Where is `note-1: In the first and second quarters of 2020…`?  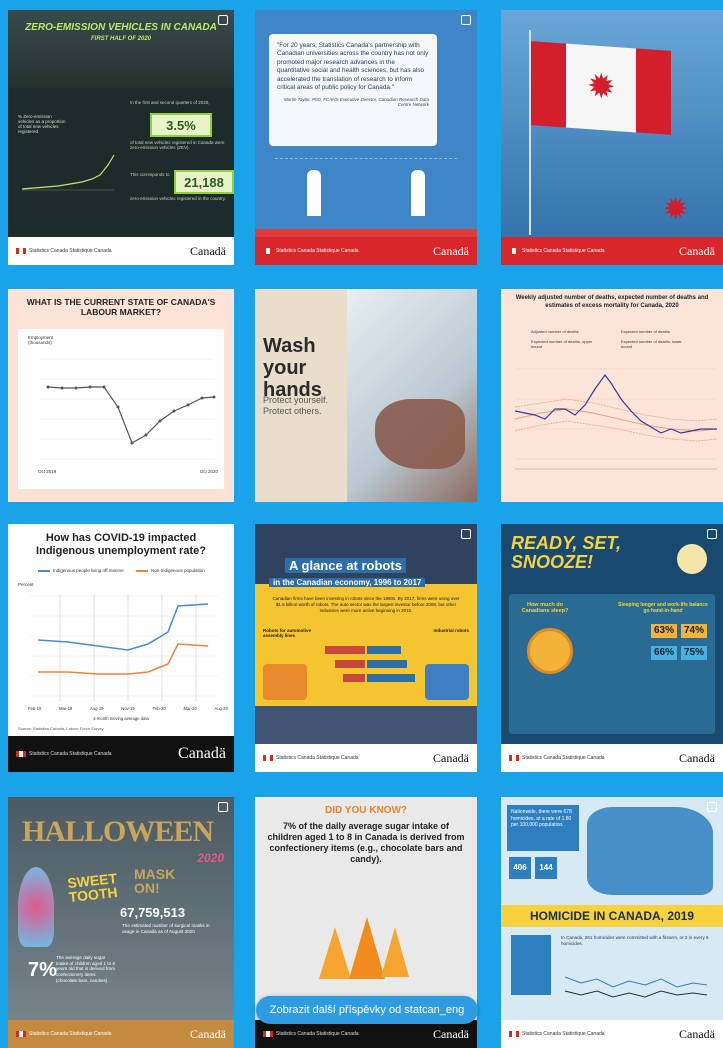
note-1: In the first and second quarters of 2020… is located at coordinates (170, 102).